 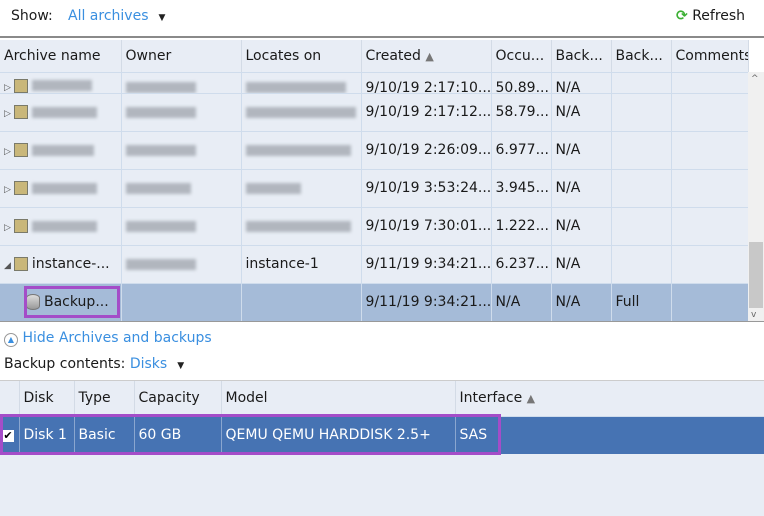 What do you see at coordinates (382, 19) in the screenshot?
I see `toolbar: Show: All archives ▼ ⟳ Refresh` at bounding box center [382, 19].